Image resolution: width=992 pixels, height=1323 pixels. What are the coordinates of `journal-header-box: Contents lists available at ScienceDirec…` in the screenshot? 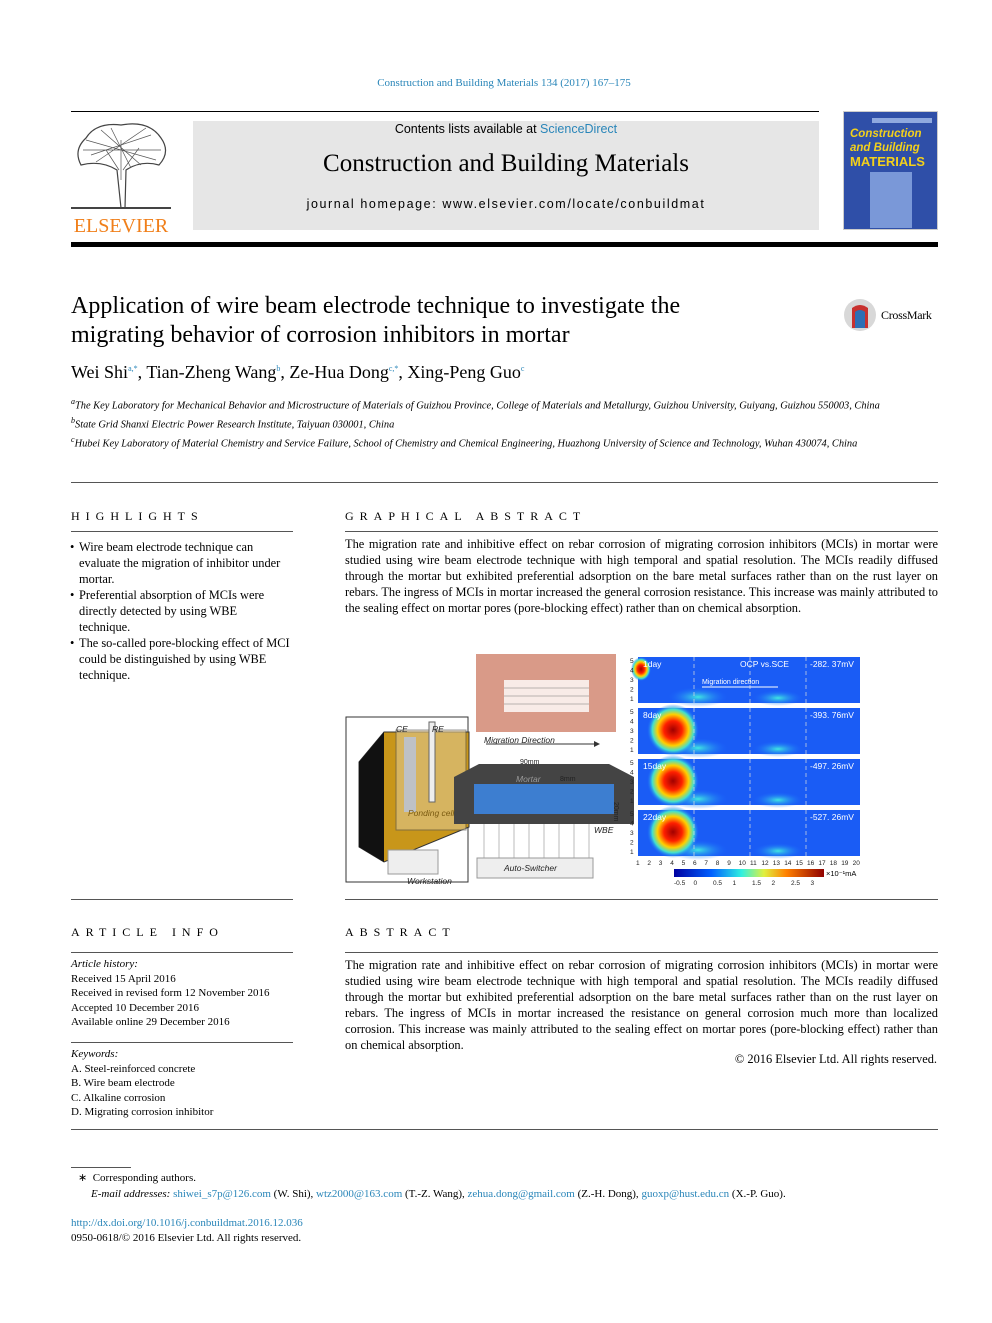 It's located at (506, 175).